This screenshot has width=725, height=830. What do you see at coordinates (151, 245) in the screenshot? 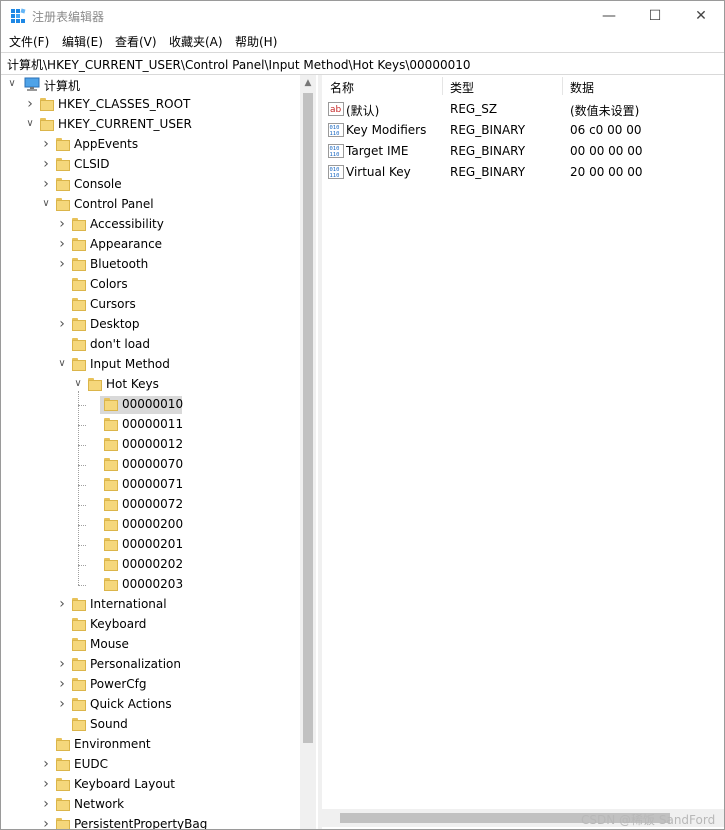
I see `tree-item: › Appearance` at bounding box center [151, 245].